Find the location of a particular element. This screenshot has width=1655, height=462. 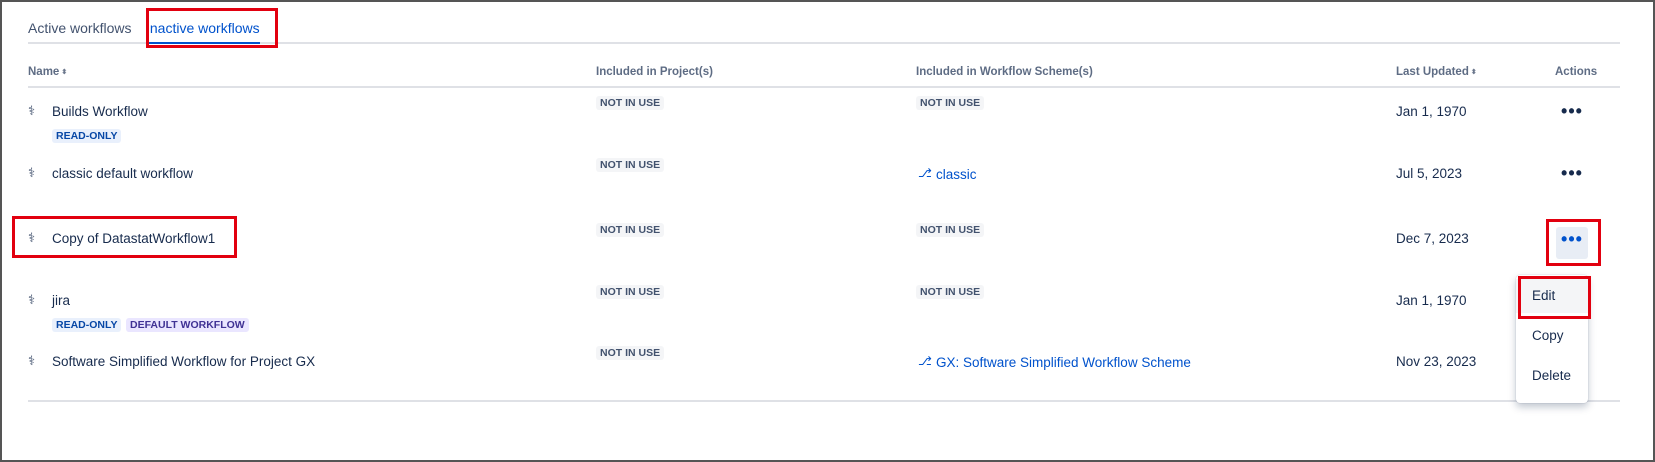

menu-item-copy: Copy is located at coordinates (1552, 336).